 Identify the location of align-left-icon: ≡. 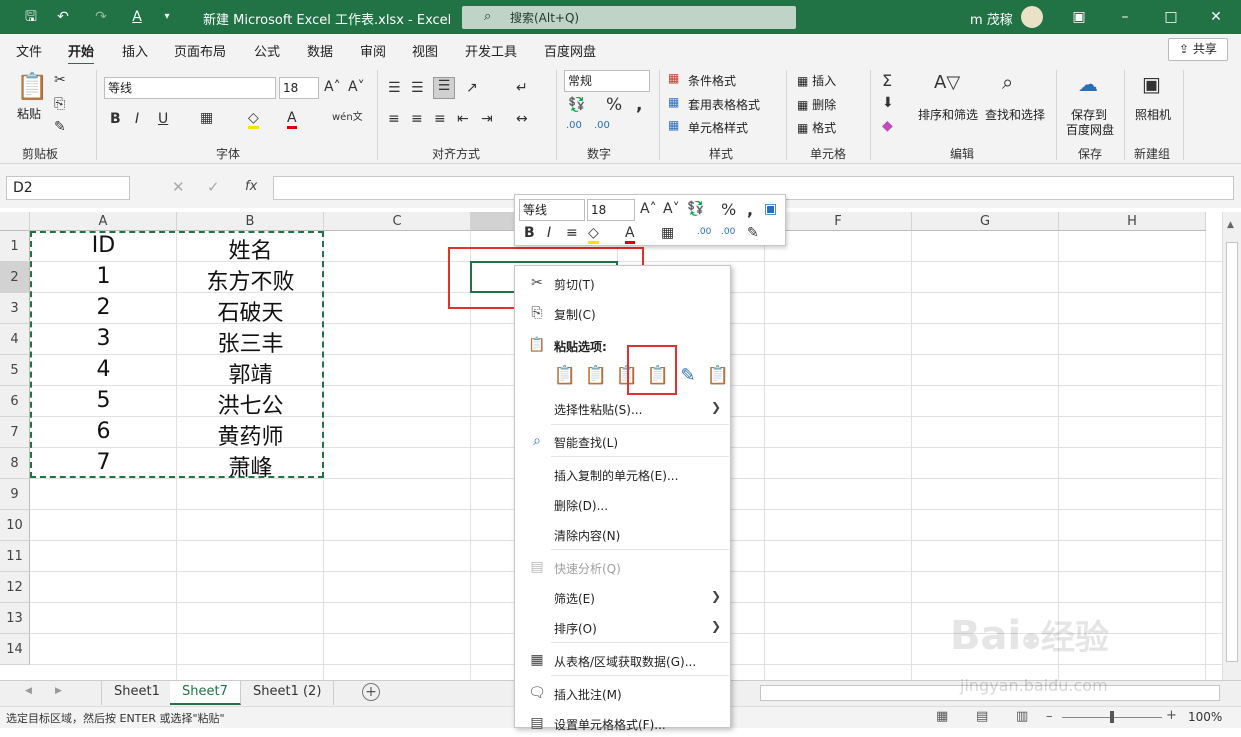
(394, 119).